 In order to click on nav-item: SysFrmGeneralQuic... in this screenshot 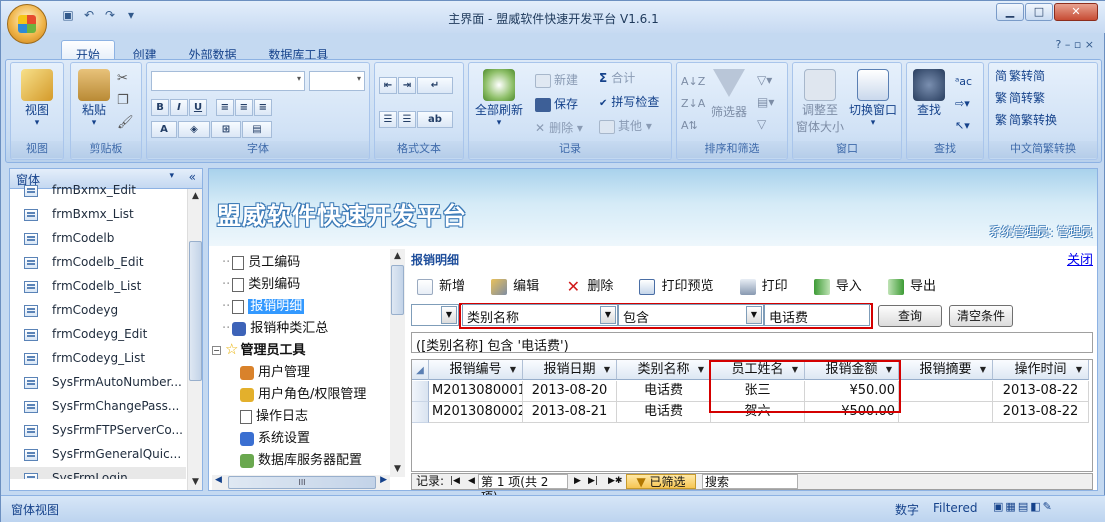, I will do `click(98, 455)`.